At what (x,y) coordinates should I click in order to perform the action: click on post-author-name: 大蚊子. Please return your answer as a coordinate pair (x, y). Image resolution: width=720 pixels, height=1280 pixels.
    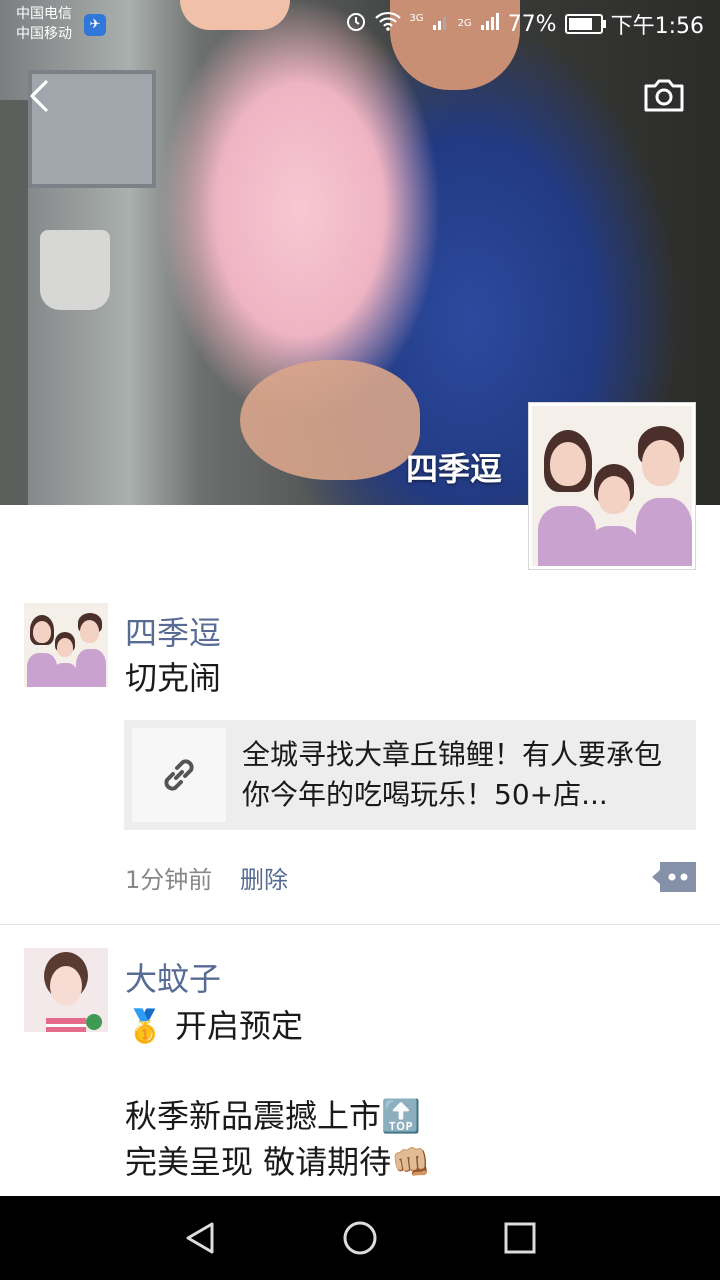
    Looking at the image, I should click on (173, 977).